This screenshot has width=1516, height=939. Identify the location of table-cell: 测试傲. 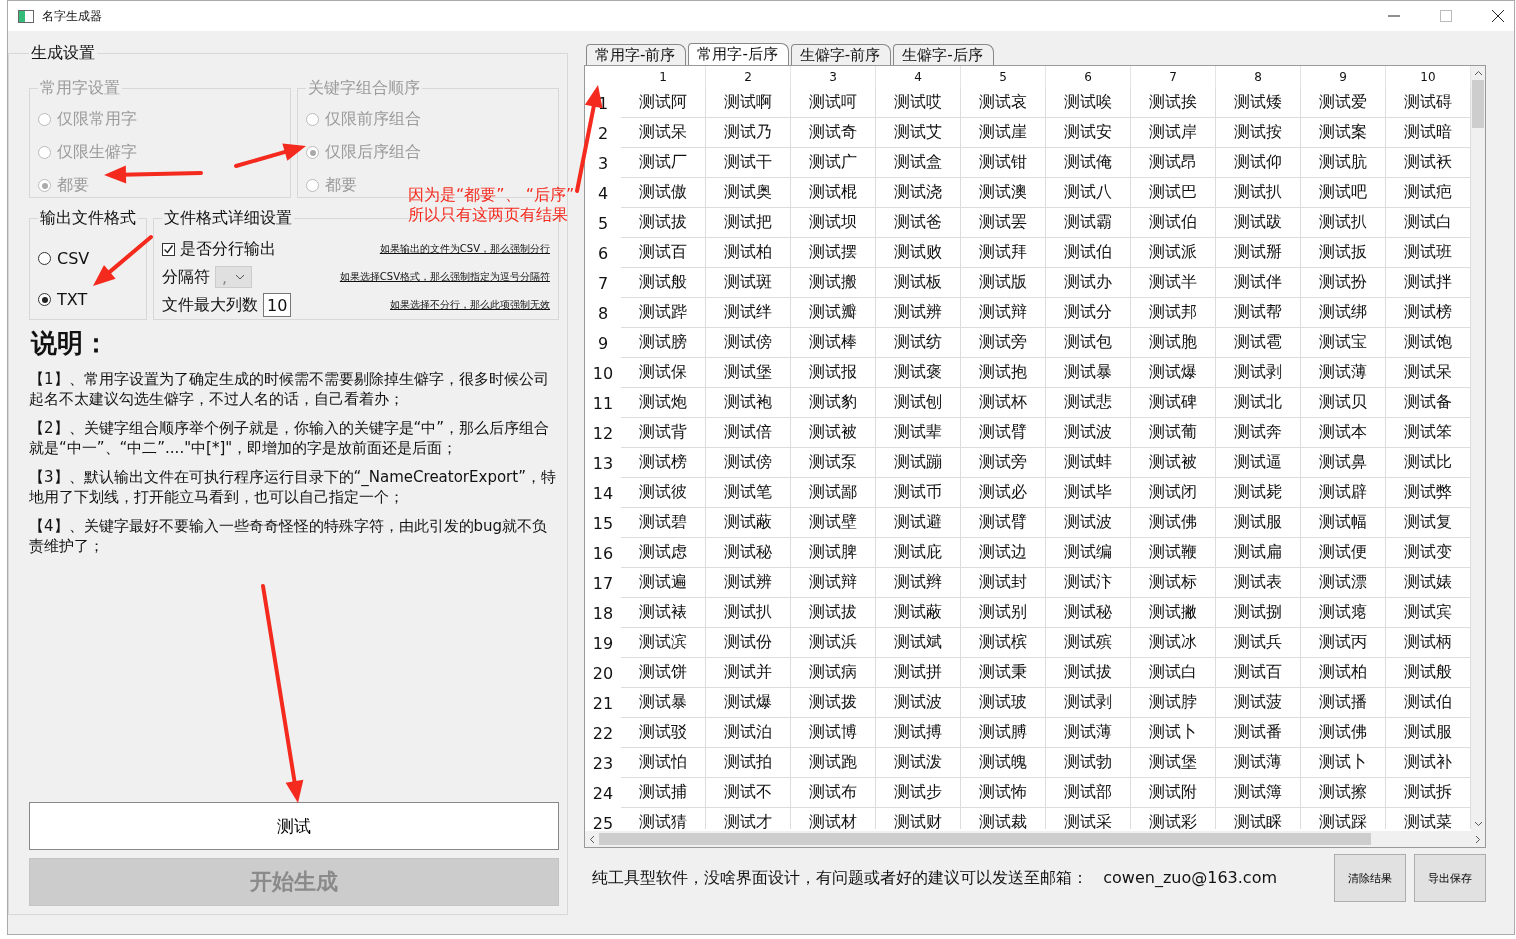
(663, 193).